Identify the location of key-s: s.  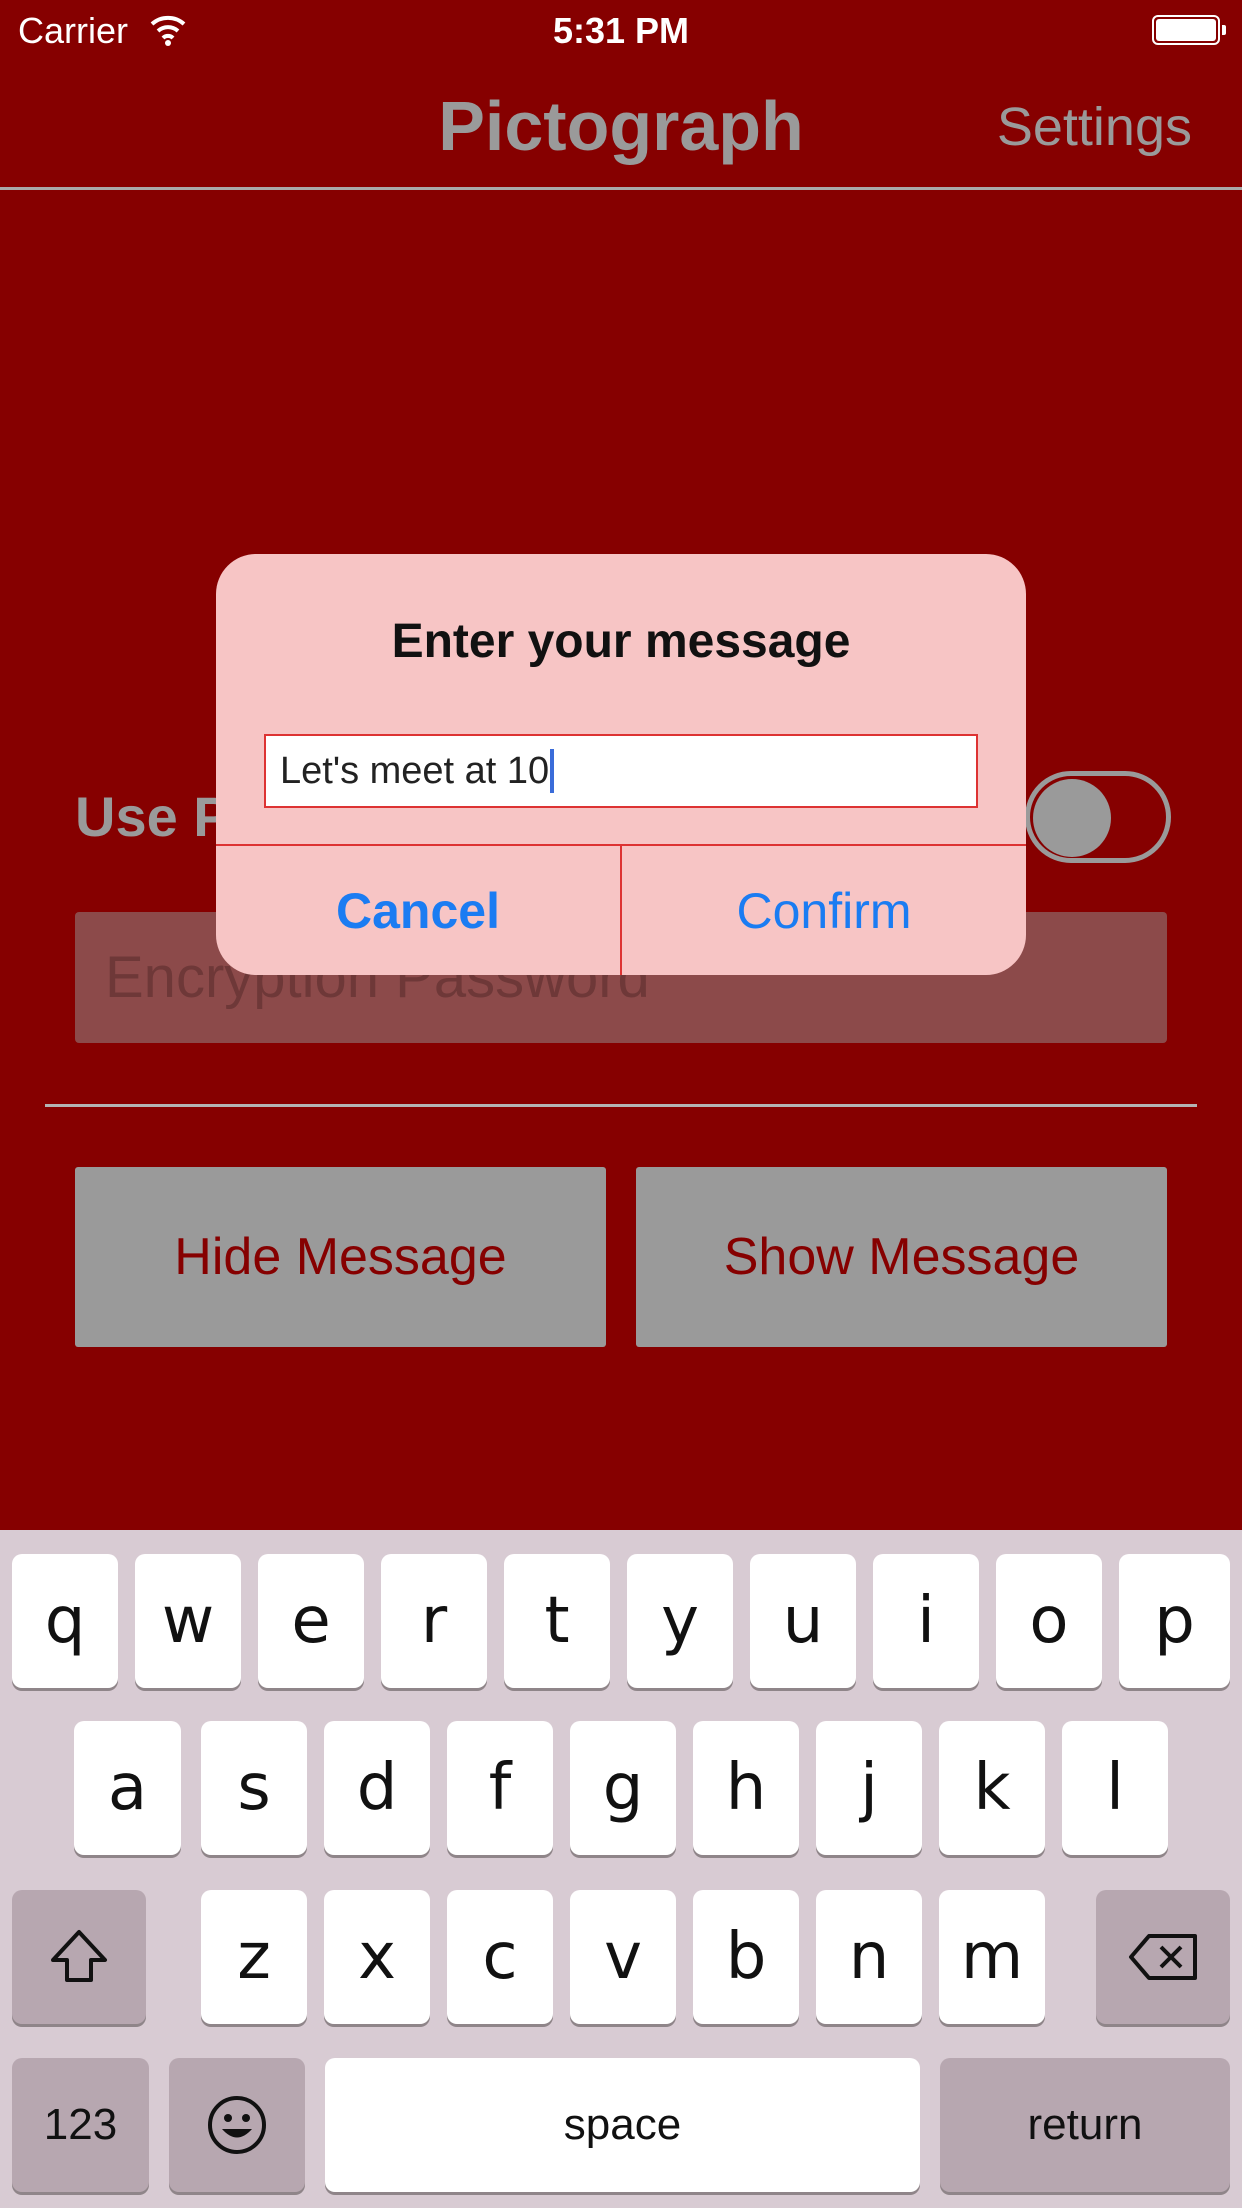
(254, 1788).